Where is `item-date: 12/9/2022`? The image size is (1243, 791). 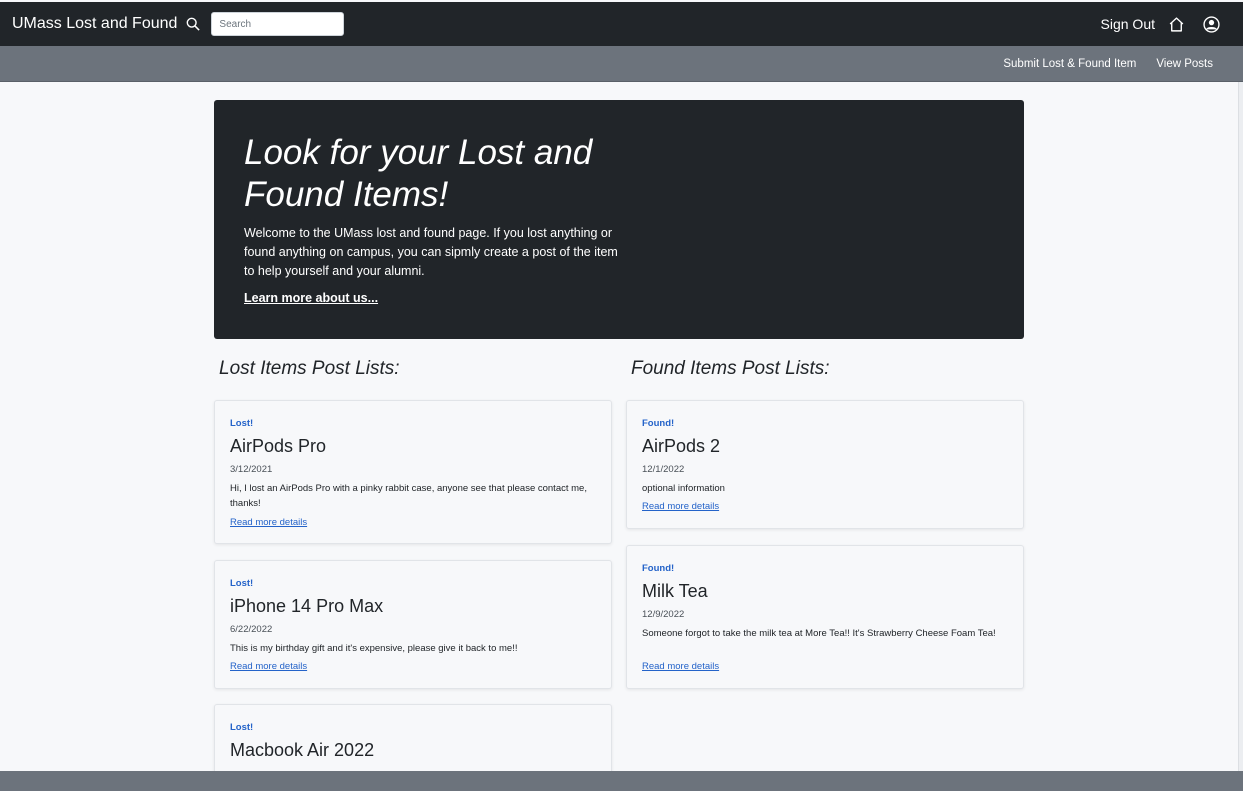 item-date: 12/9/2022 is located at coordinates (663, 614).